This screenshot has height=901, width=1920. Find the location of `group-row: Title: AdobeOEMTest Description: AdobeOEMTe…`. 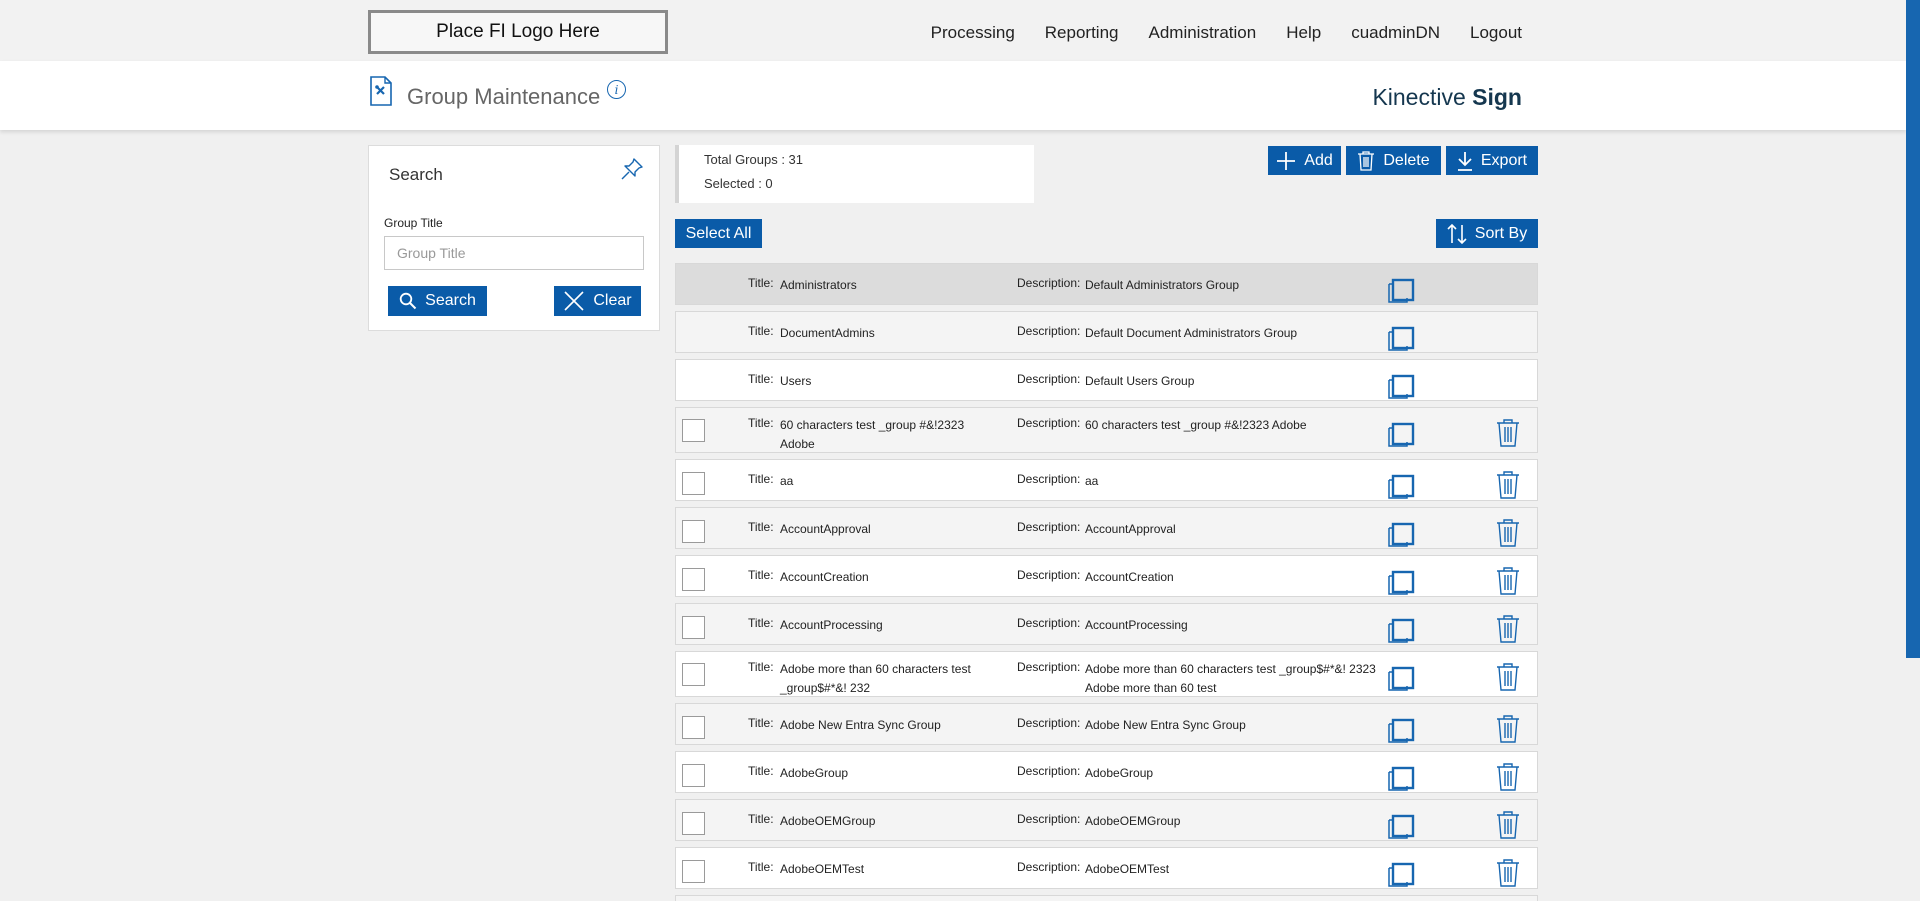

group-row: Title: AdobeOEMTest Description: AdobeOEMTe… is located at coordinates (1106, 868).